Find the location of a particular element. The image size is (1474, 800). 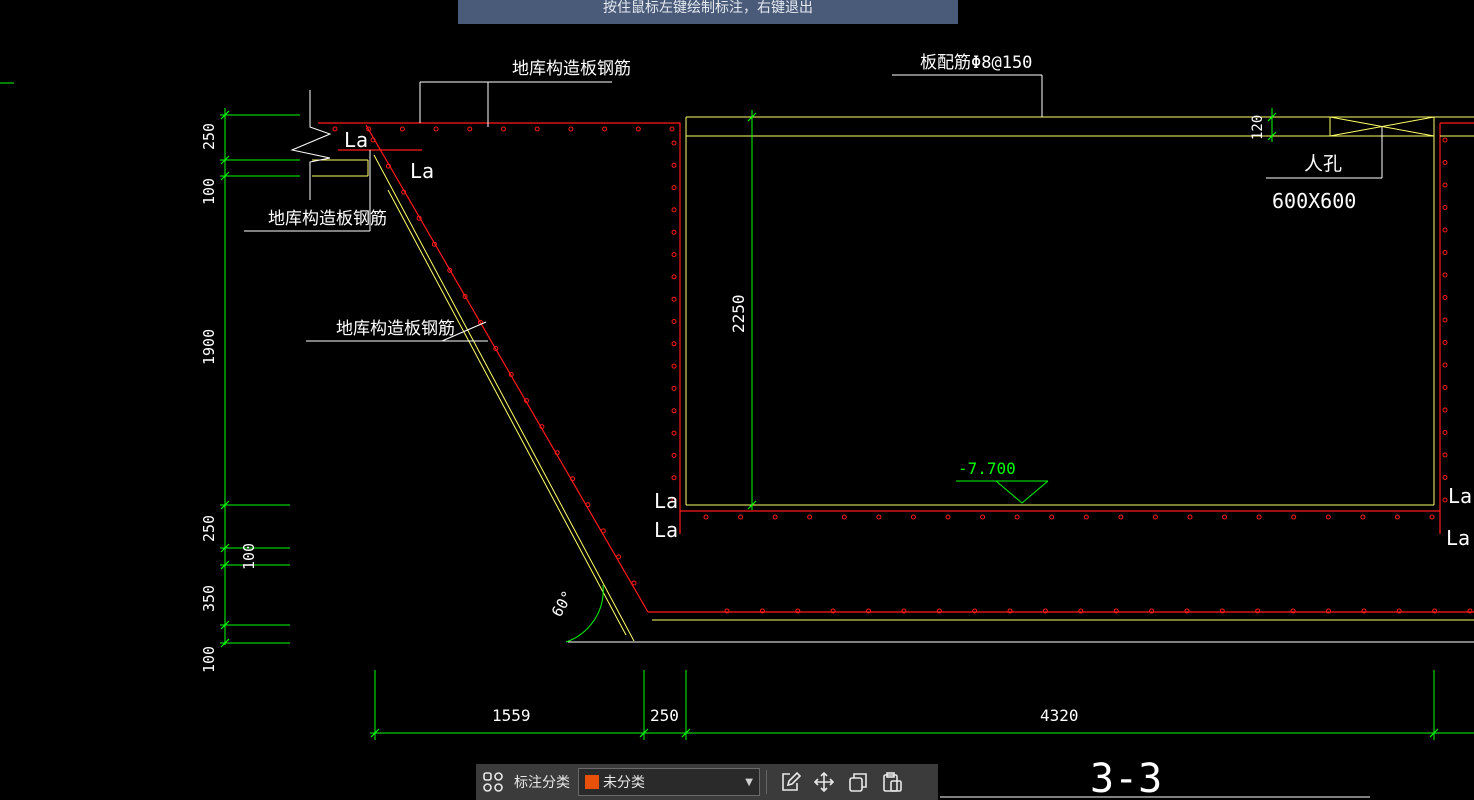

dim-v-250-mid: 250 is located at coordinates (209, 528).